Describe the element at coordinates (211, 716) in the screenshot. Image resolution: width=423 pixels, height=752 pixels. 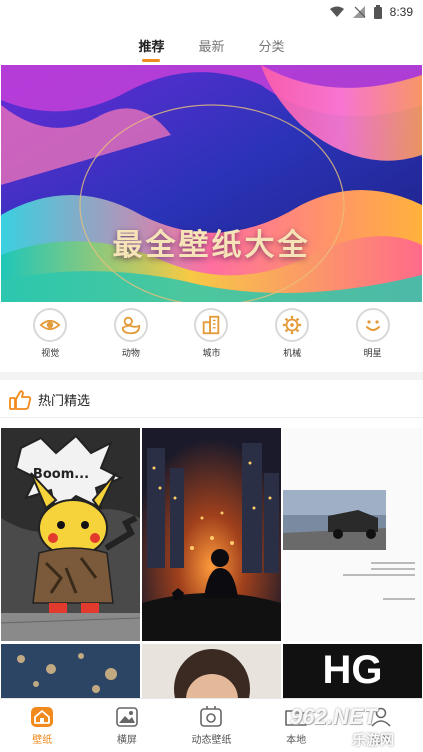
I see `live-image-icon` at that location.